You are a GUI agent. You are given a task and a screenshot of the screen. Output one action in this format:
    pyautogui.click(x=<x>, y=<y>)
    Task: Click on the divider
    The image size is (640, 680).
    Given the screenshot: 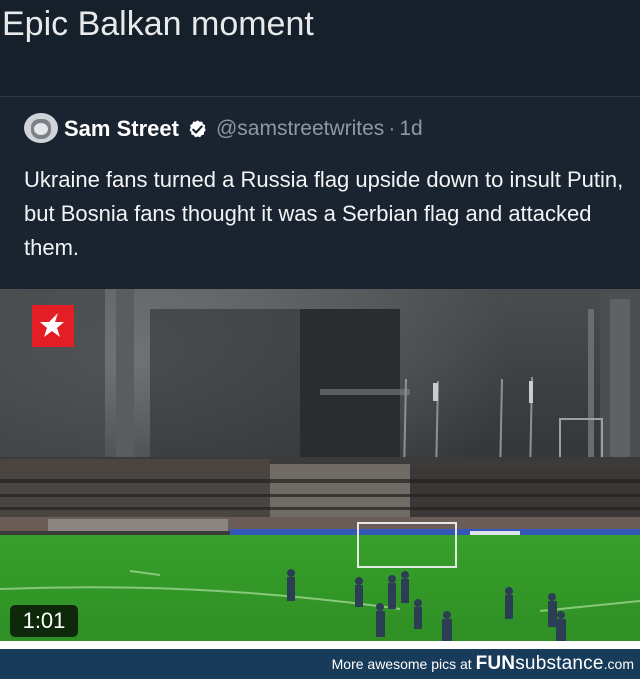 What is the action you would take?
    pyautogui.click(x=320, y=645)
    